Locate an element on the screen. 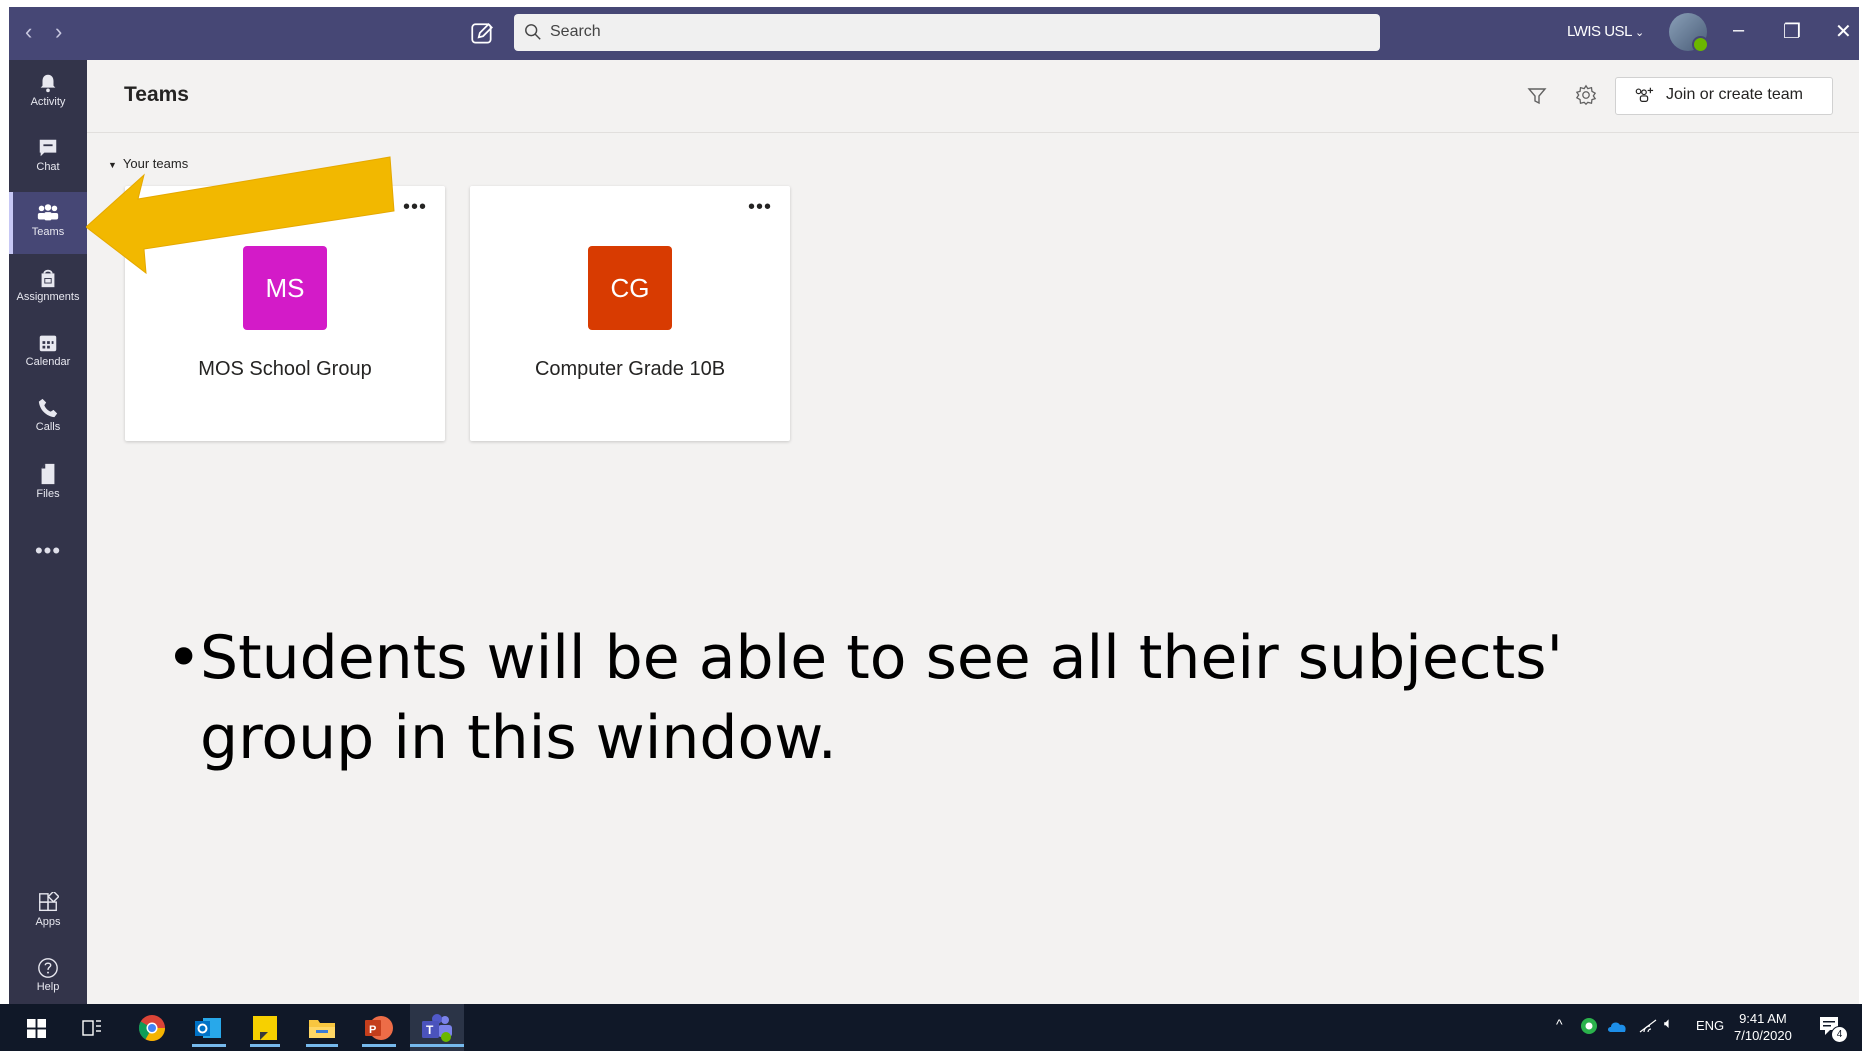  rail-item-teams: Teams is located at coordinates (48, 223).